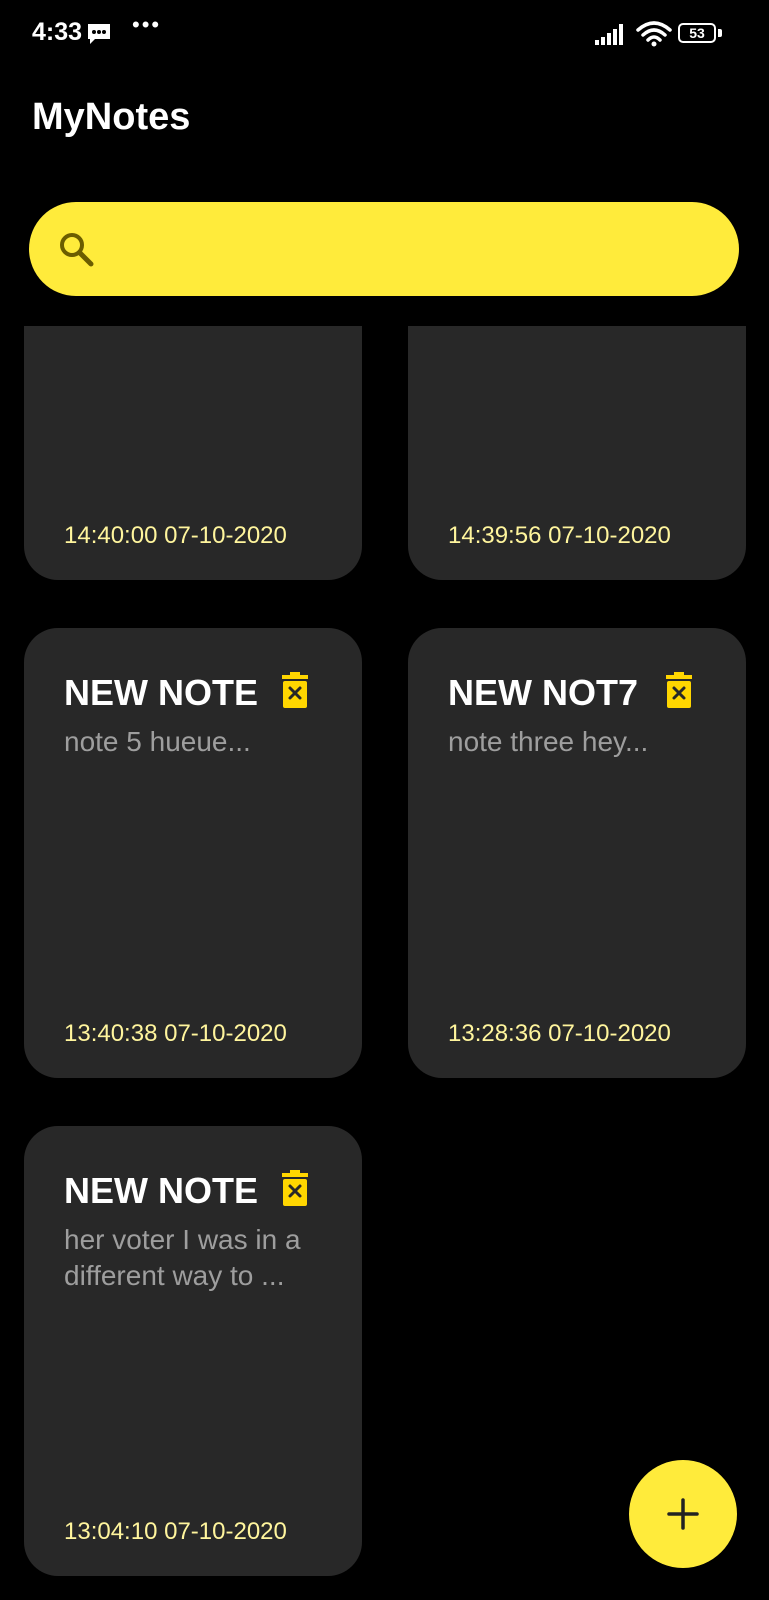 This screenshot has width=769, height=1600. I want to click on status-bar: 4:33 ••• 53, so click(384, 35).